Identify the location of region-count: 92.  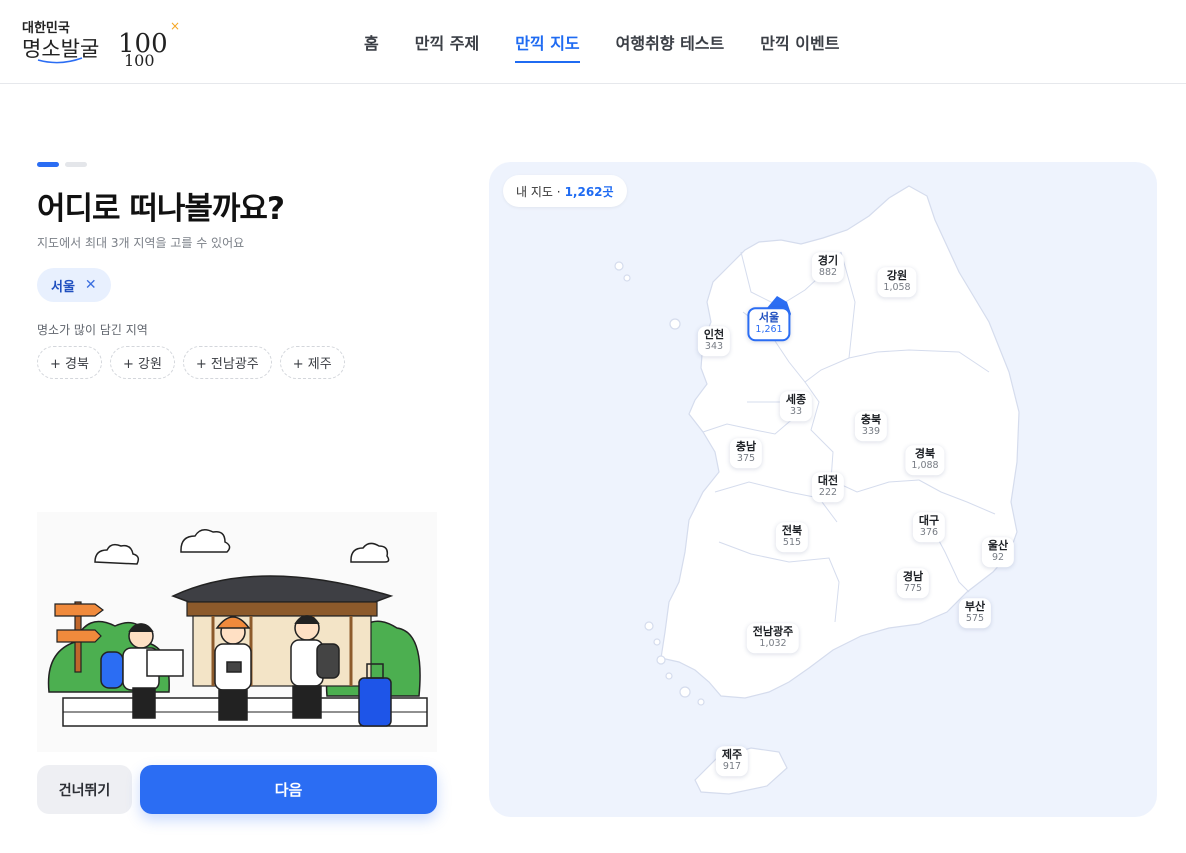
(998, 557).